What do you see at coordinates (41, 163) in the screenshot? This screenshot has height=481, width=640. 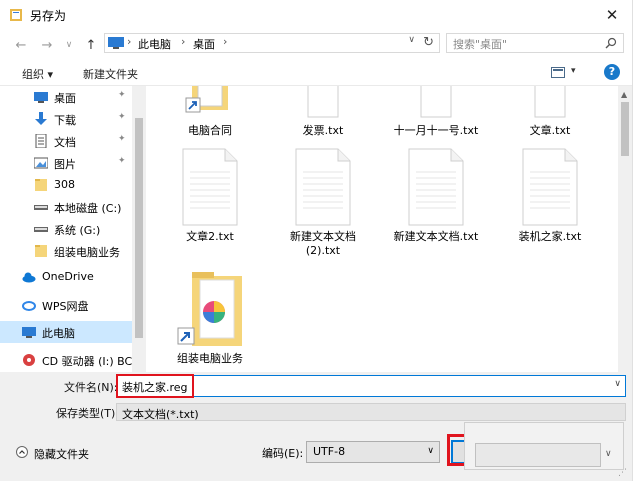 I see `picture-icon` at bounding box center [41, 163].